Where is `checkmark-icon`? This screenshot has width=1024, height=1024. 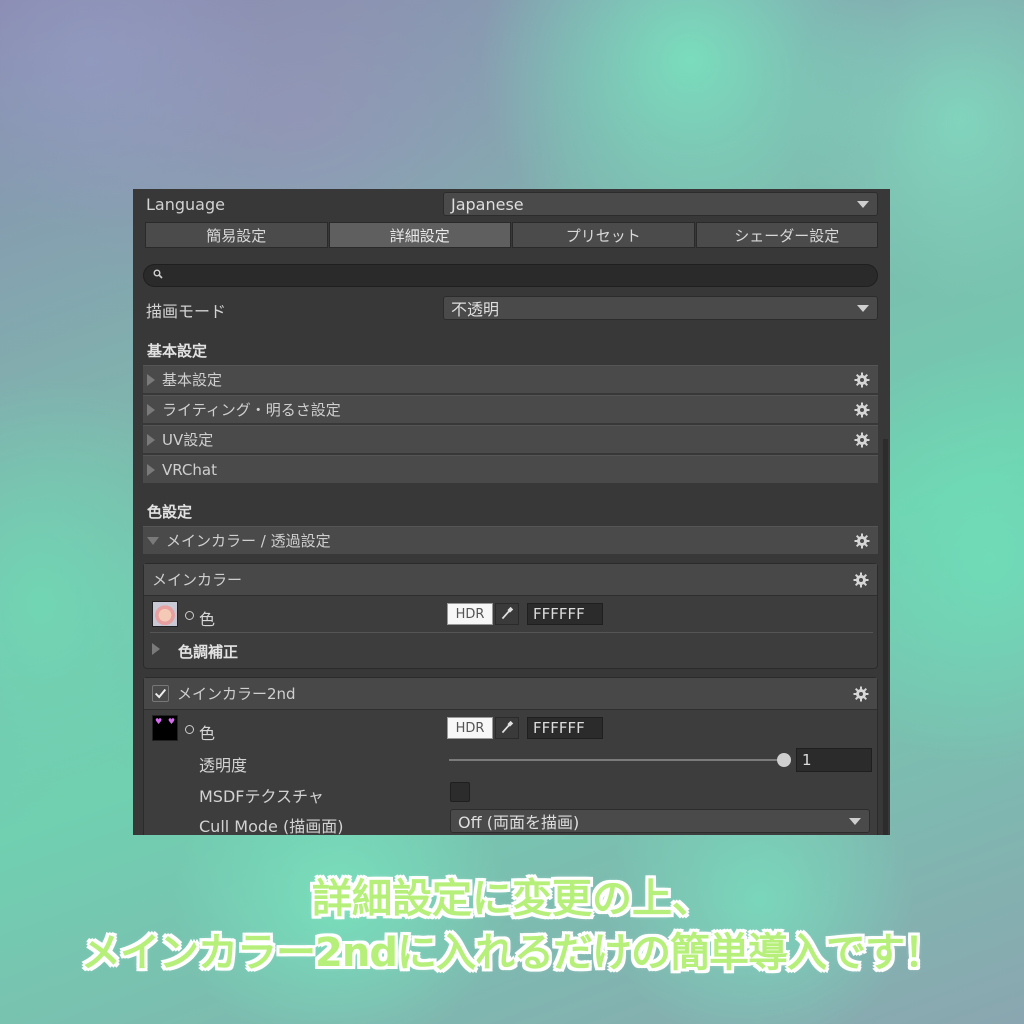
checkmark-icon is located at coordinates (160, 693).